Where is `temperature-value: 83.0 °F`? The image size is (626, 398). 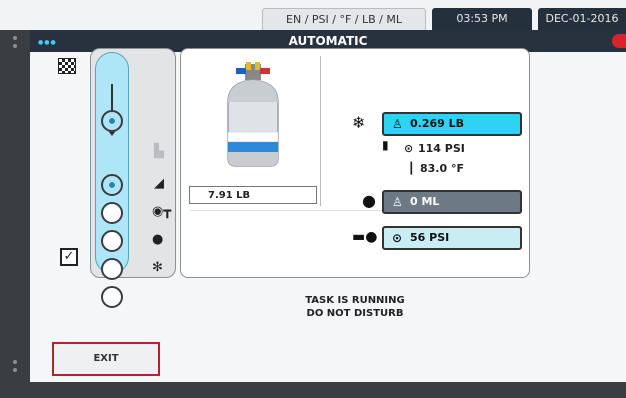
temperature-value: 83.0 °F is located at coordinates (442, 168).